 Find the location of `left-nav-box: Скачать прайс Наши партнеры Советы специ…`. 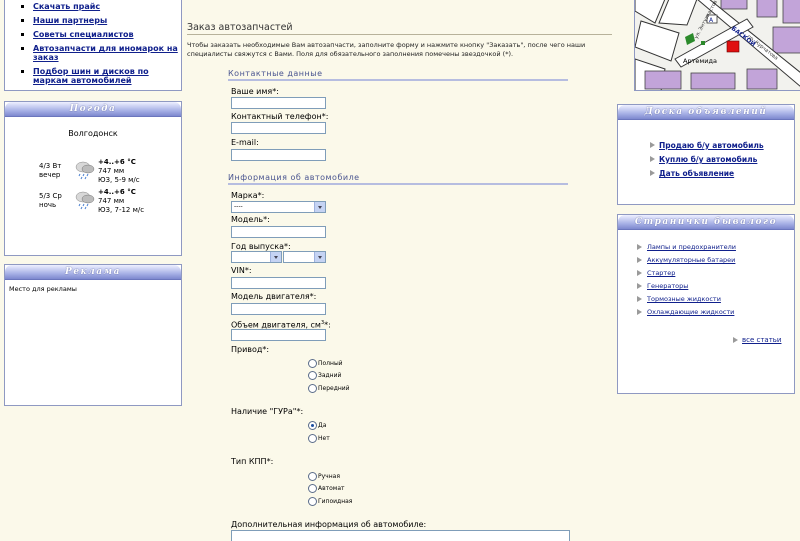

left-nav-box: Скачать прайс Наши партнеры Советы специ… is located at coordinates (93, 45).